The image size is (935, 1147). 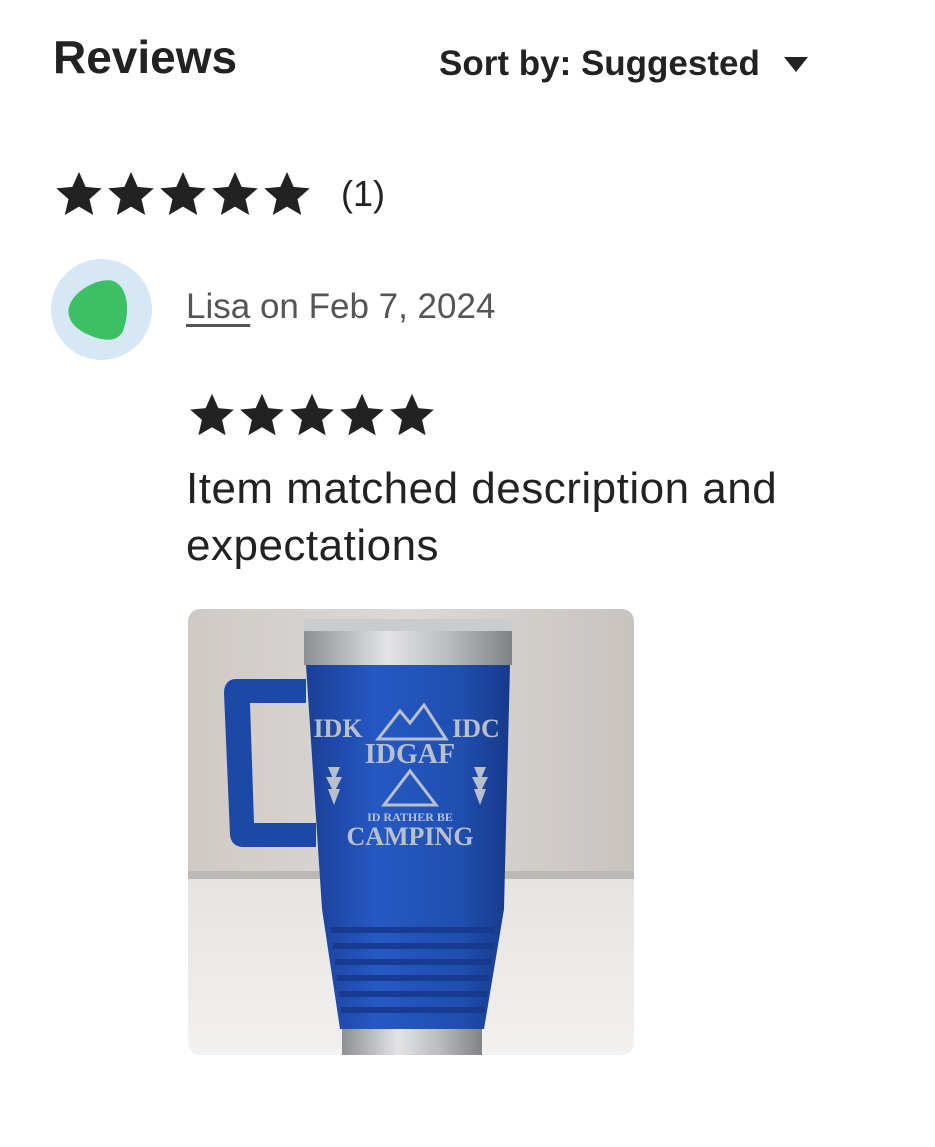 What do you see at coordinates (409, 836) in the screenshot?
I see `engraving-camping: CAMPING` at bounding box center [409, 836].